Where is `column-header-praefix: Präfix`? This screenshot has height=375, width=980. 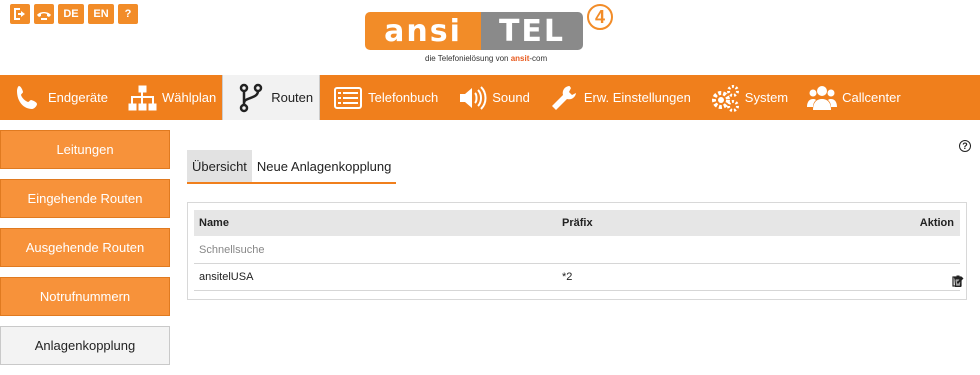 column-header-praefix: Präfix is located at coordinates (577, 223).